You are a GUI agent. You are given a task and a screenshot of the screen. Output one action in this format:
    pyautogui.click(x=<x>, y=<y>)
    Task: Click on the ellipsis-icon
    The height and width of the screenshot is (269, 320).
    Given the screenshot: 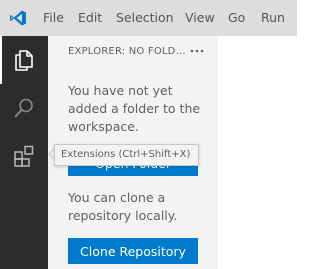 What is the action you would take?
    pyautogui.click(x=197, y=51)
    